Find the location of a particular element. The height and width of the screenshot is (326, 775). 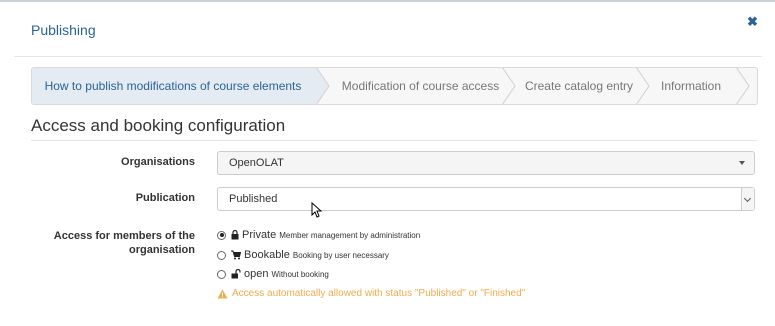

option-main-label: Bookable is located at coordinates (267, 255).